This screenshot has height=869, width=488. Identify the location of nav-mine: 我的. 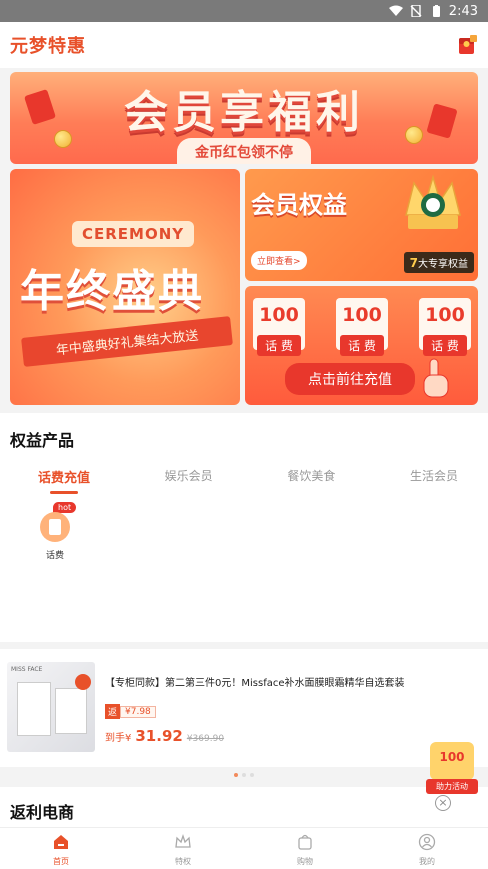
(427, 848).